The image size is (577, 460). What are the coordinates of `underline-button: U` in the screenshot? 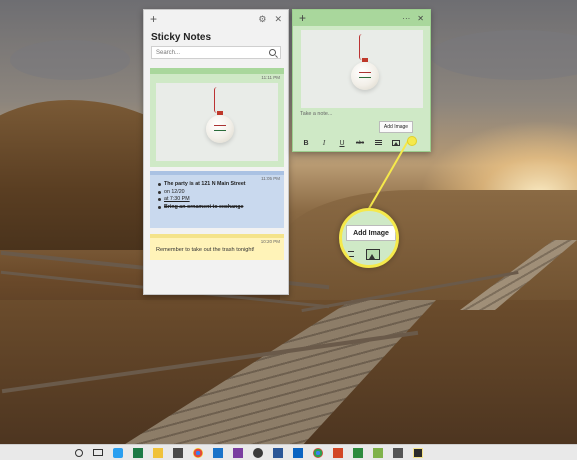 It's located at (342, 143).